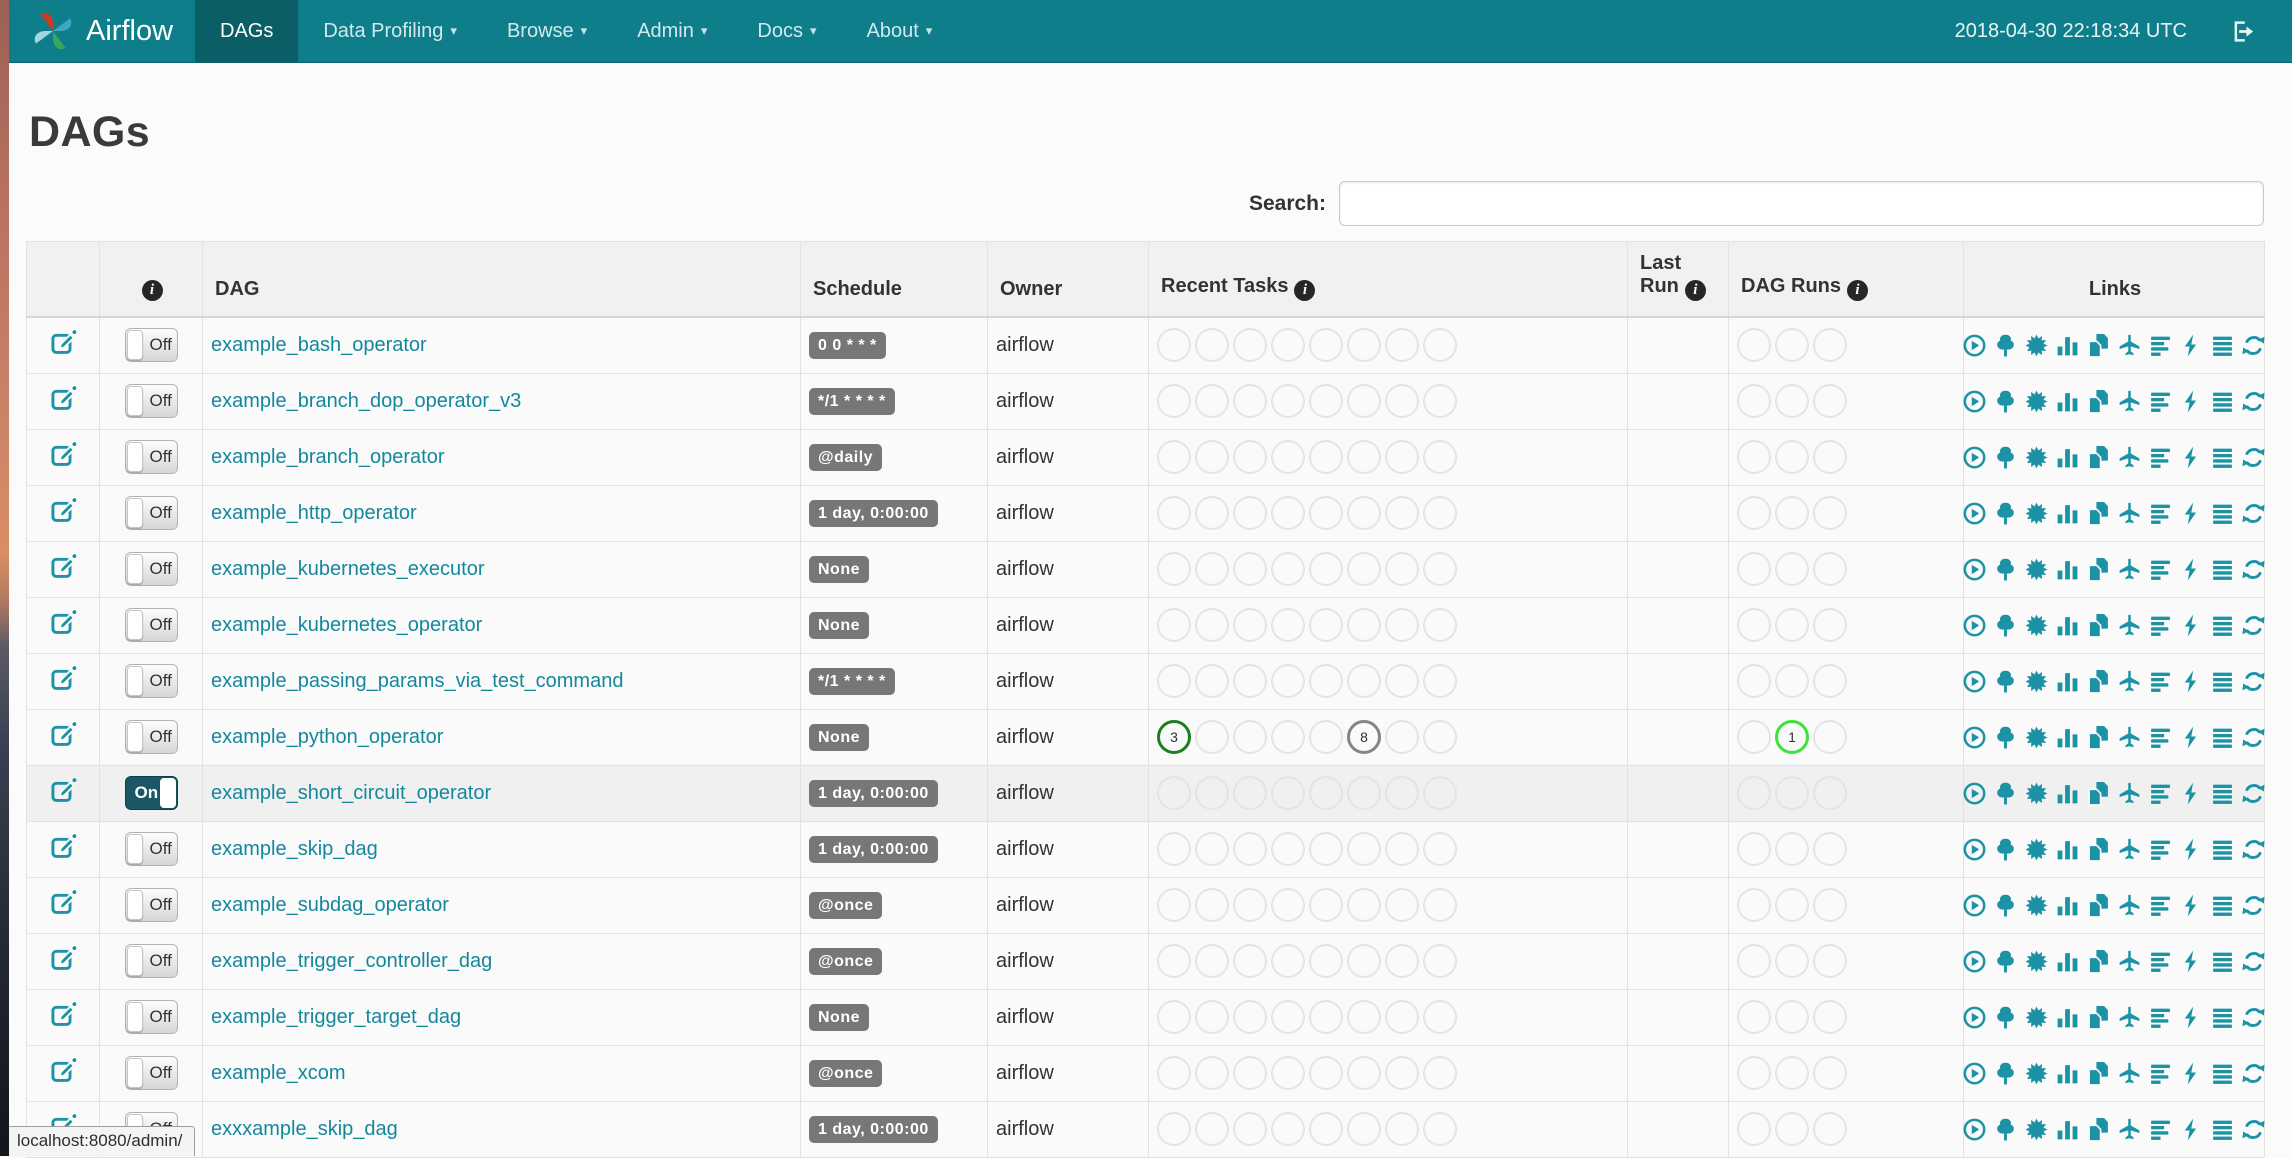  I want to click on dag-runs-circle: 1, so click(1792, 737).